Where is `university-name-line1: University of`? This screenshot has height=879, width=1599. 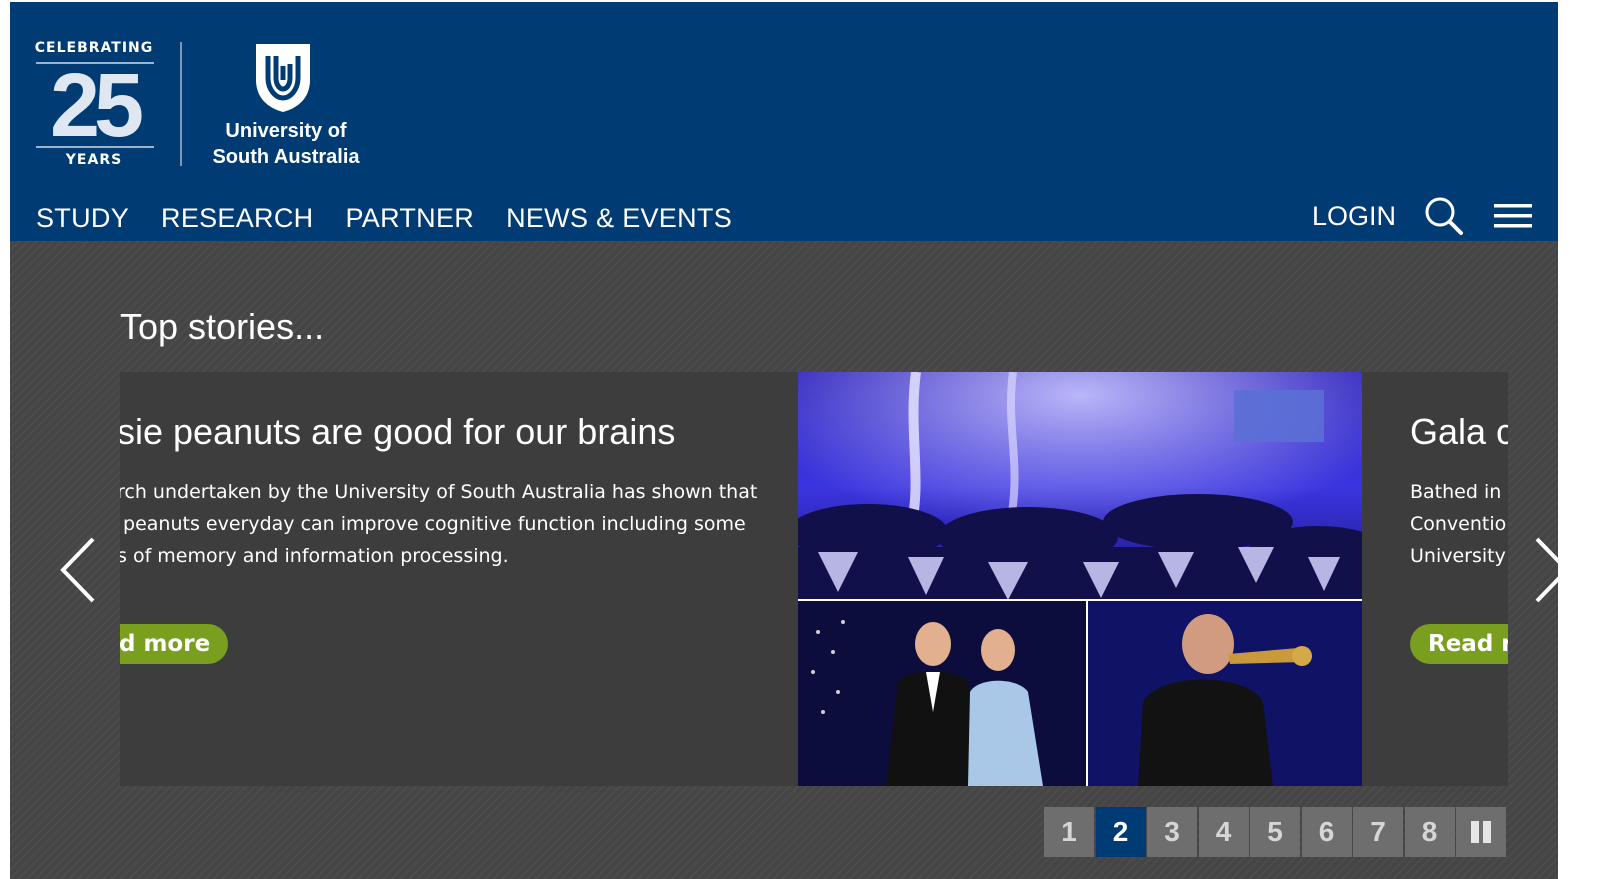
university-name-line1: University of is located at coordinates (286, 131).